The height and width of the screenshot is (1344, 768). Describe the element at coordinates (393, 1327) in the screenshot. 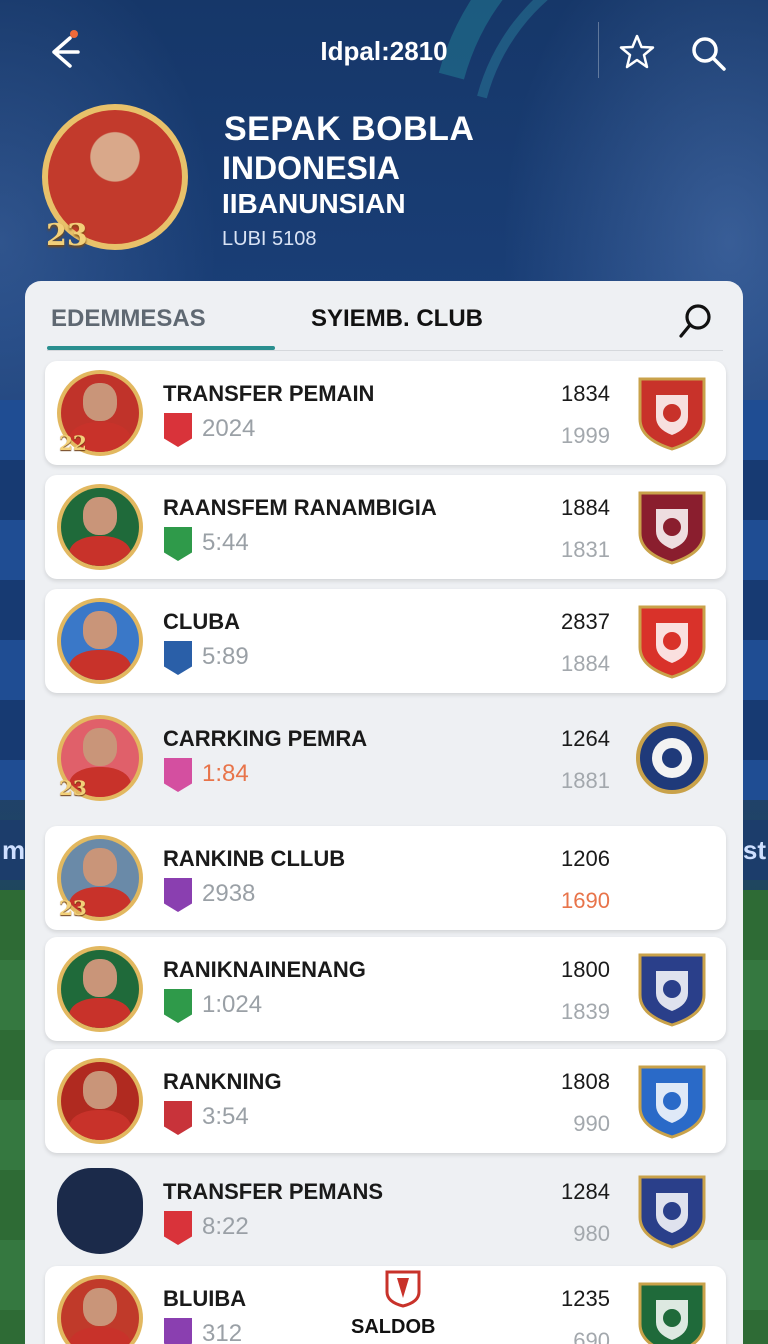

I see `saldo-label: SALDOB` at that location.